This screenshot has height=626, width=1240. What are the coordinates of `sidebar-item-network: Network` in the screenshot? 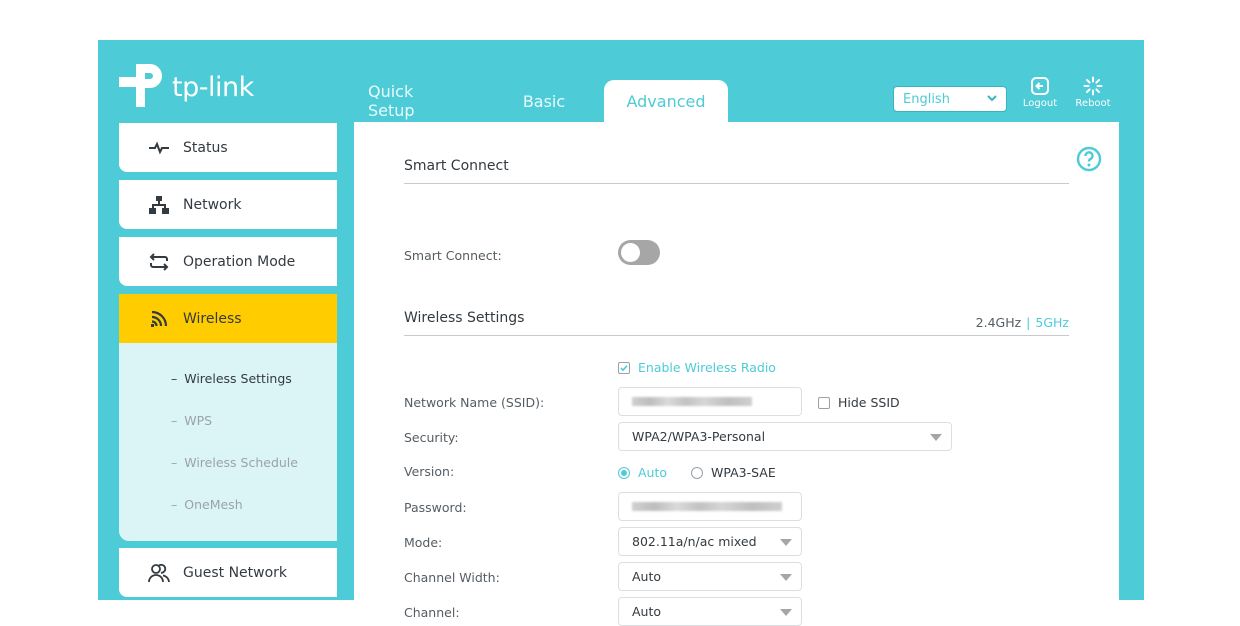 It's located at (228, 204).